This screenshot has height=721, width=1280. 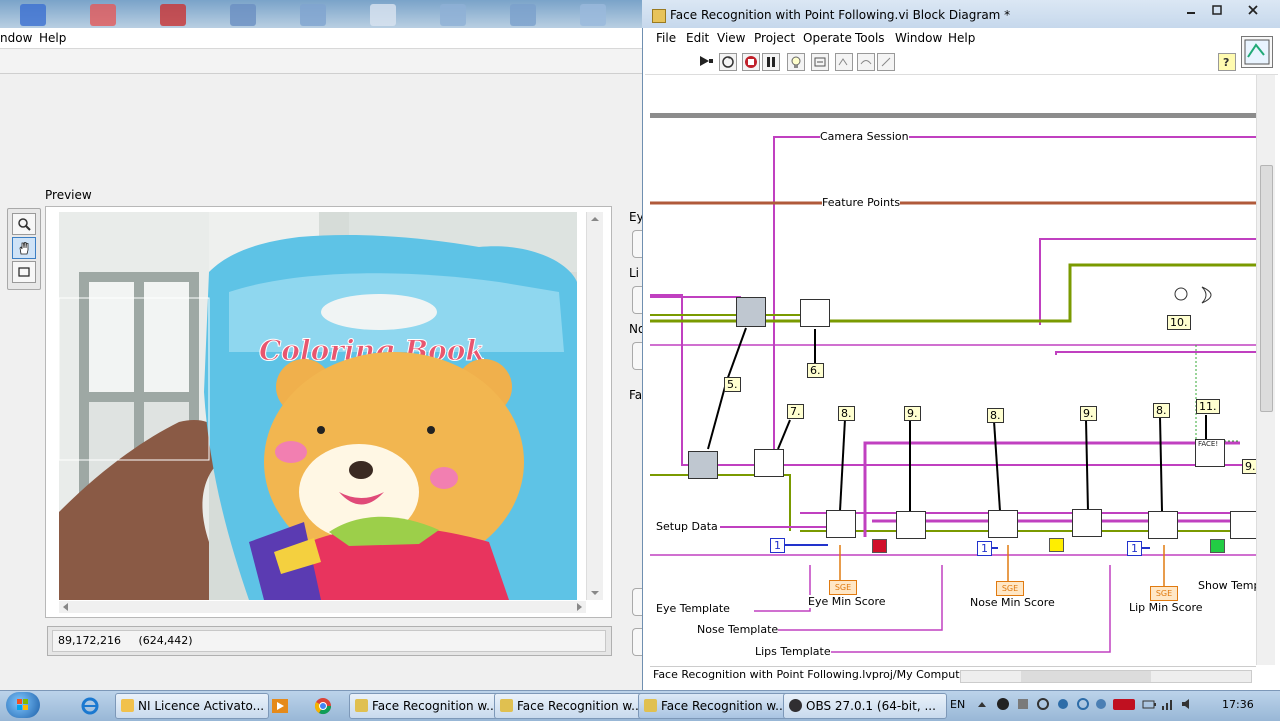 What do you see at coordinates (1253, 10) in the screenshot?
I see `close-button` at bounding box center [1253, 10].